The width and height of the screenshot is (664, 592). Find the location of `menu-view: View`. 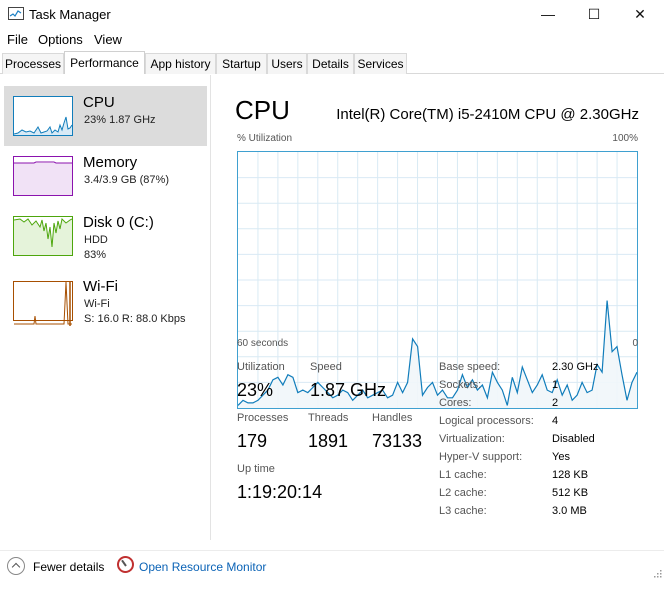

menu-view: View is located at coordinates (108, 39).